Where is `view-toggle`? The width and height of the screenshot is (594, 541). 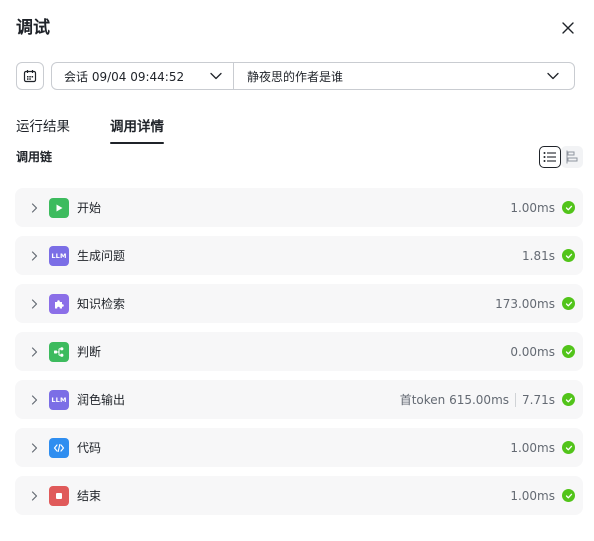 view-toggle is located at coordinates (561, 157).